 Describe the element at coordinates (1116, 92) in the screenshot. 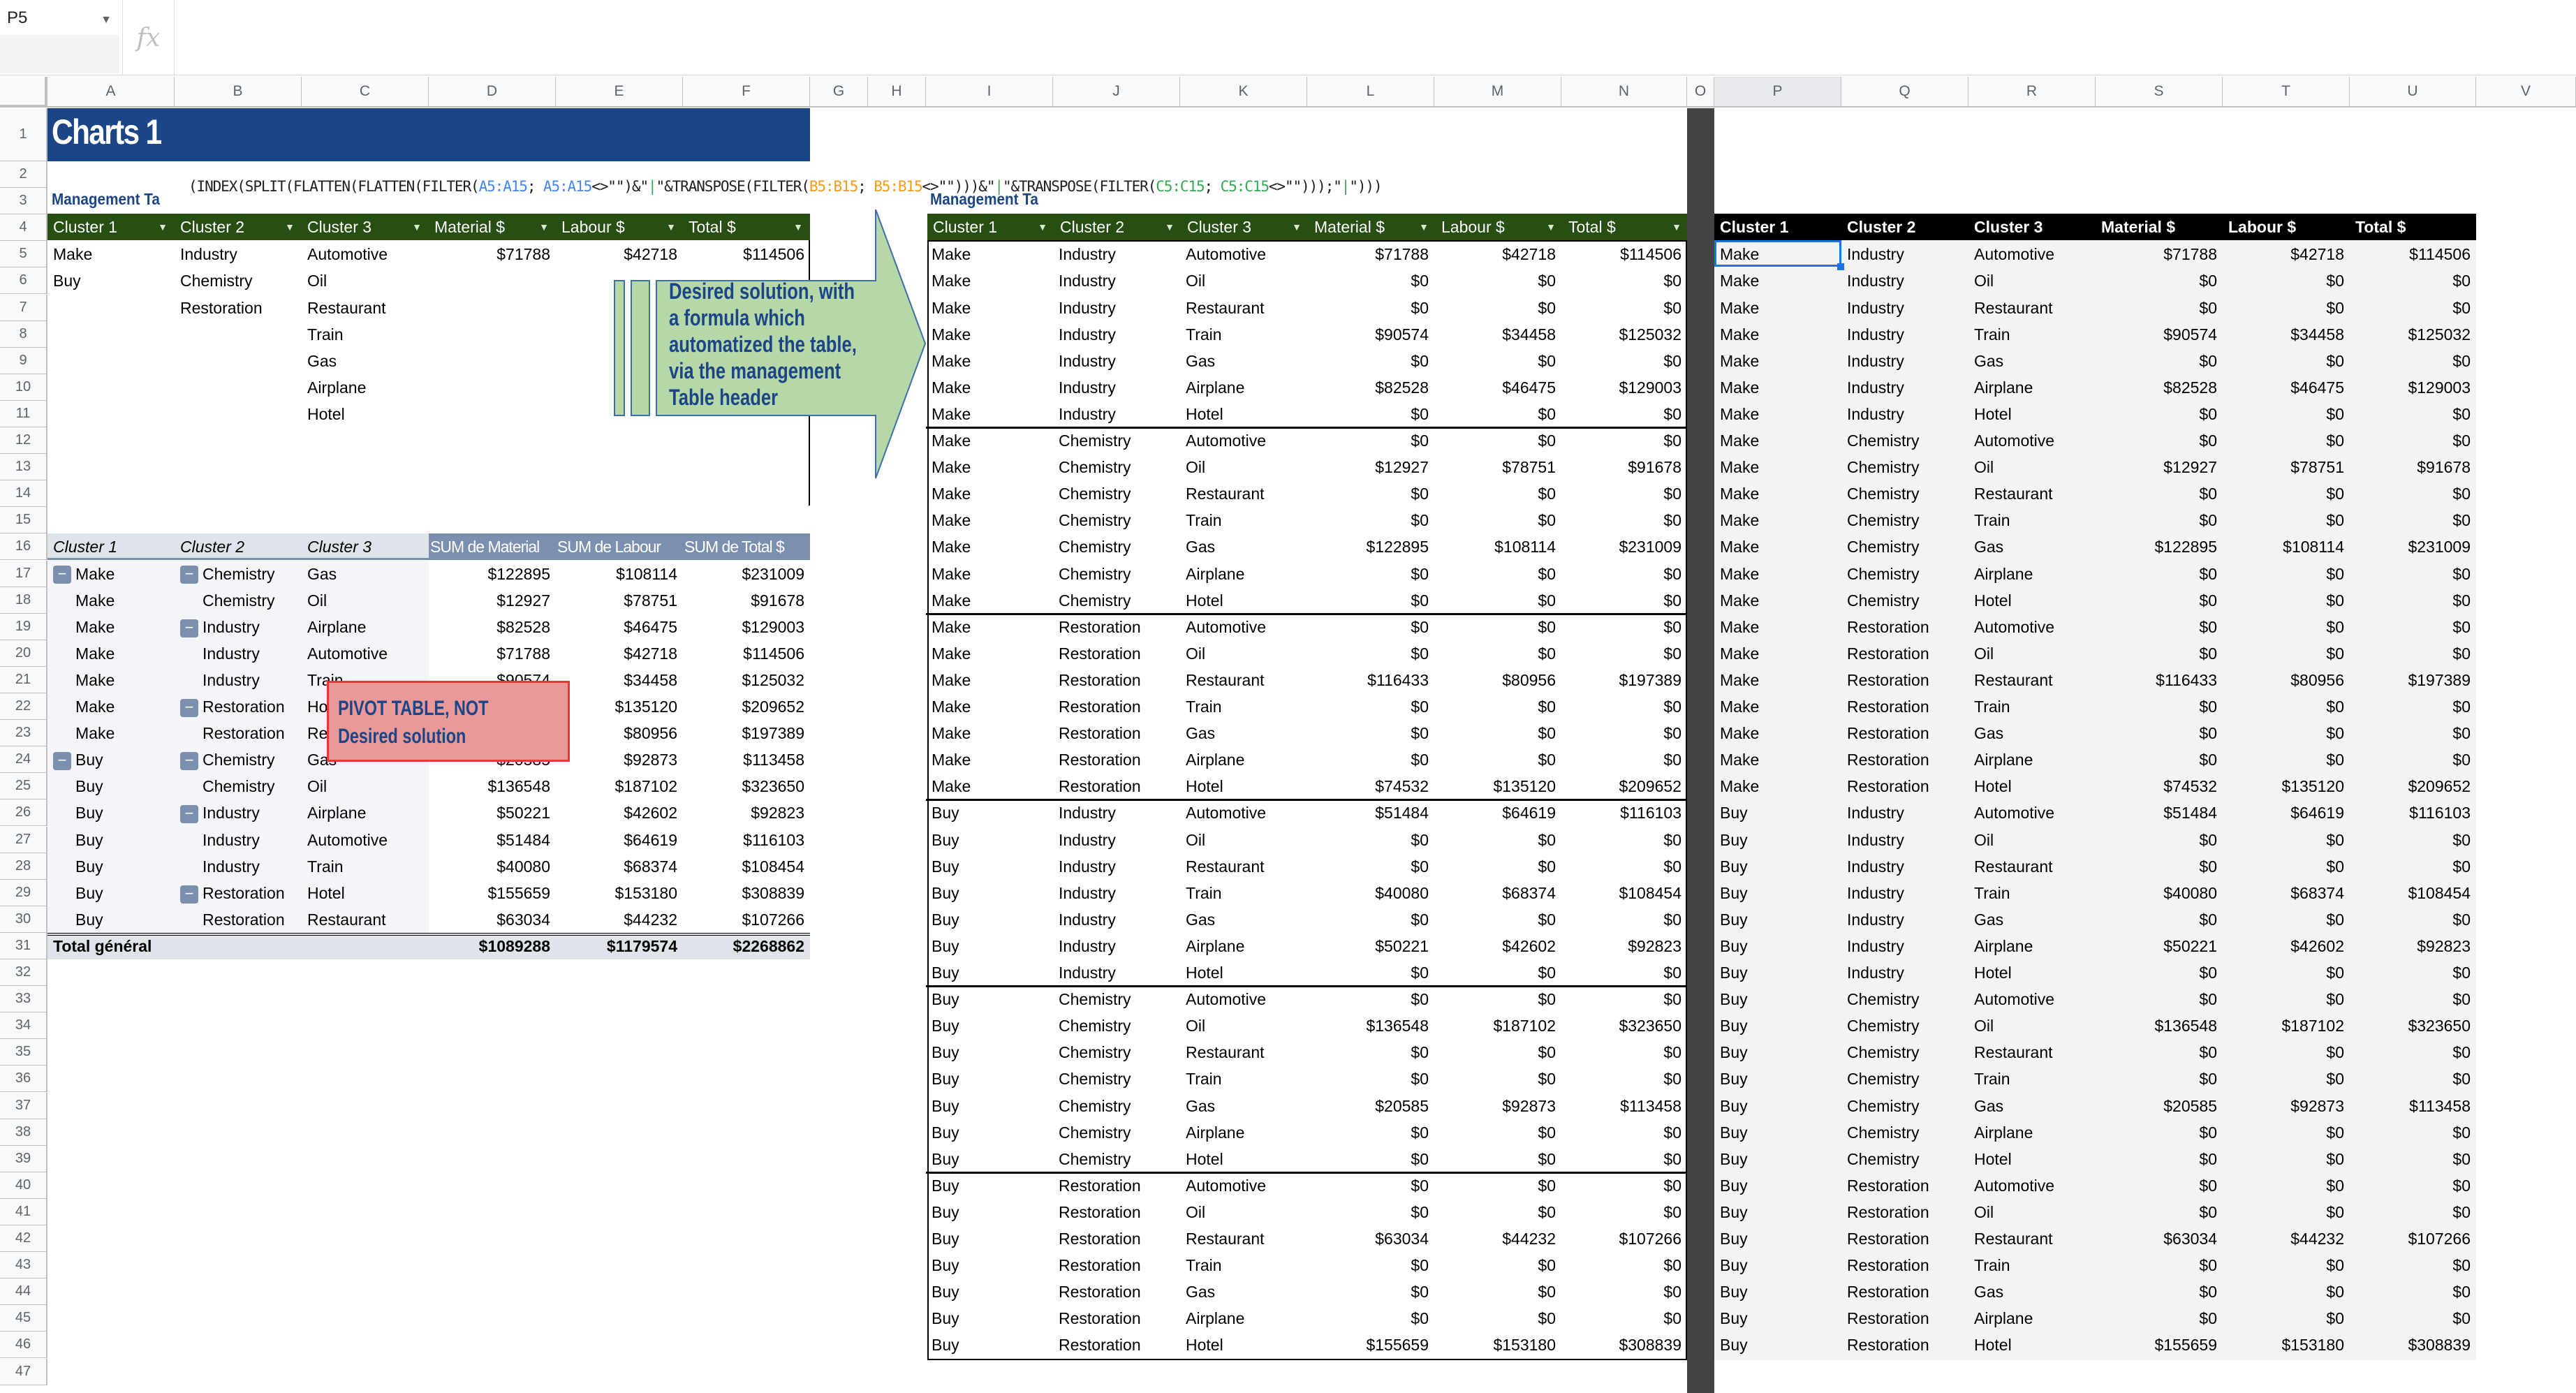

I see `column-header-J: J` at that location.